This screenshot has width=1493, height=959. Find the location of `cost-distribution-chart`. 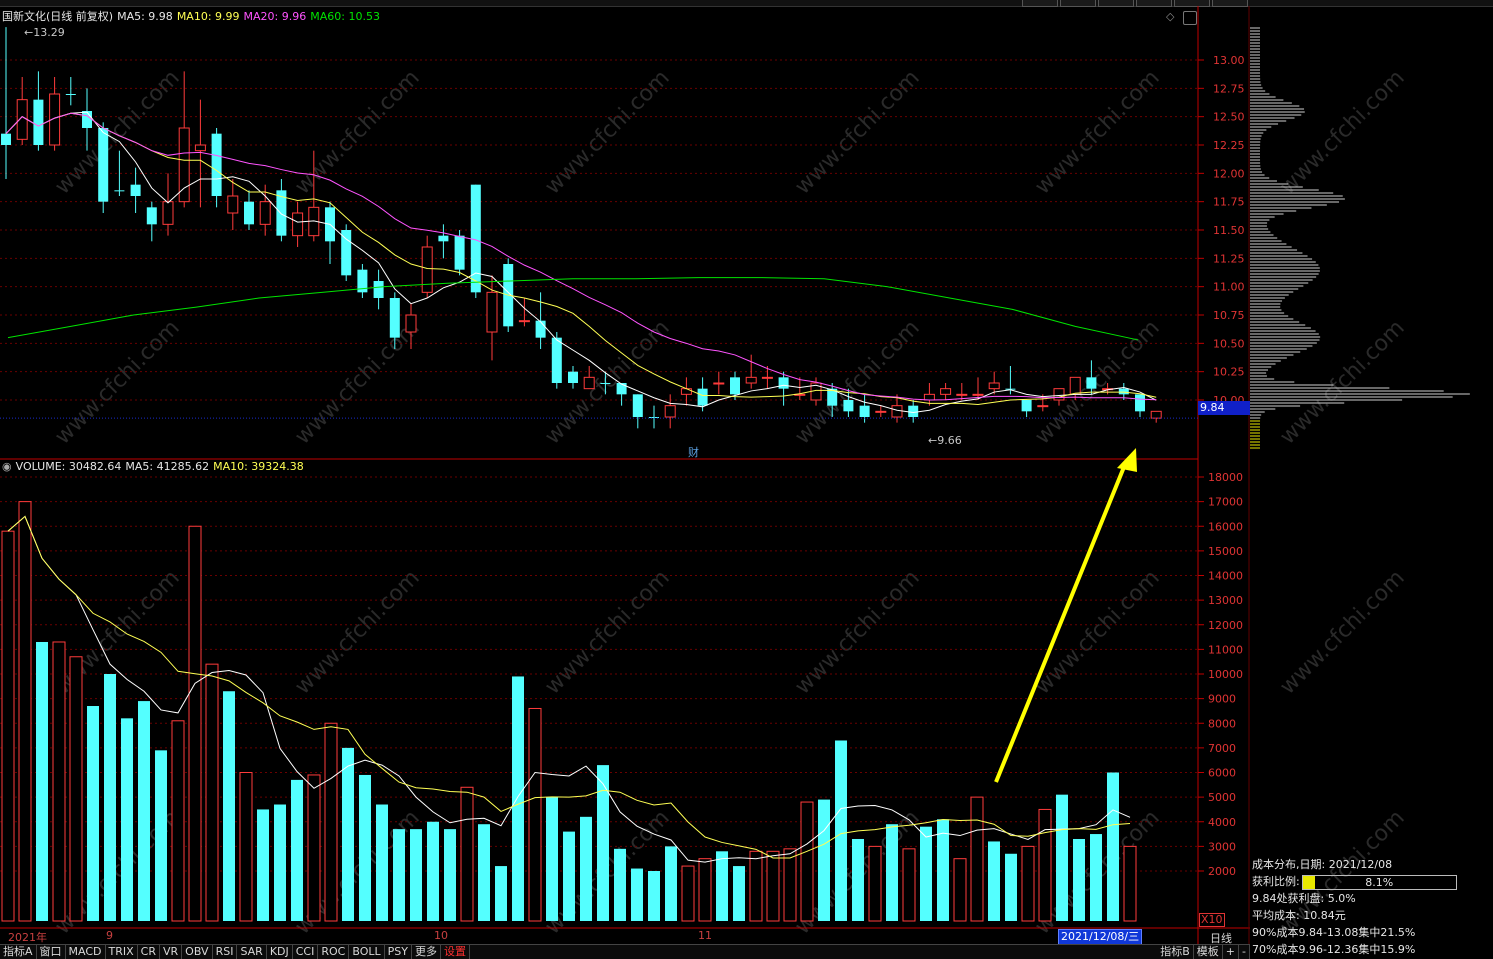

cost-distribution-chart is located at coordinates (1360, 238).